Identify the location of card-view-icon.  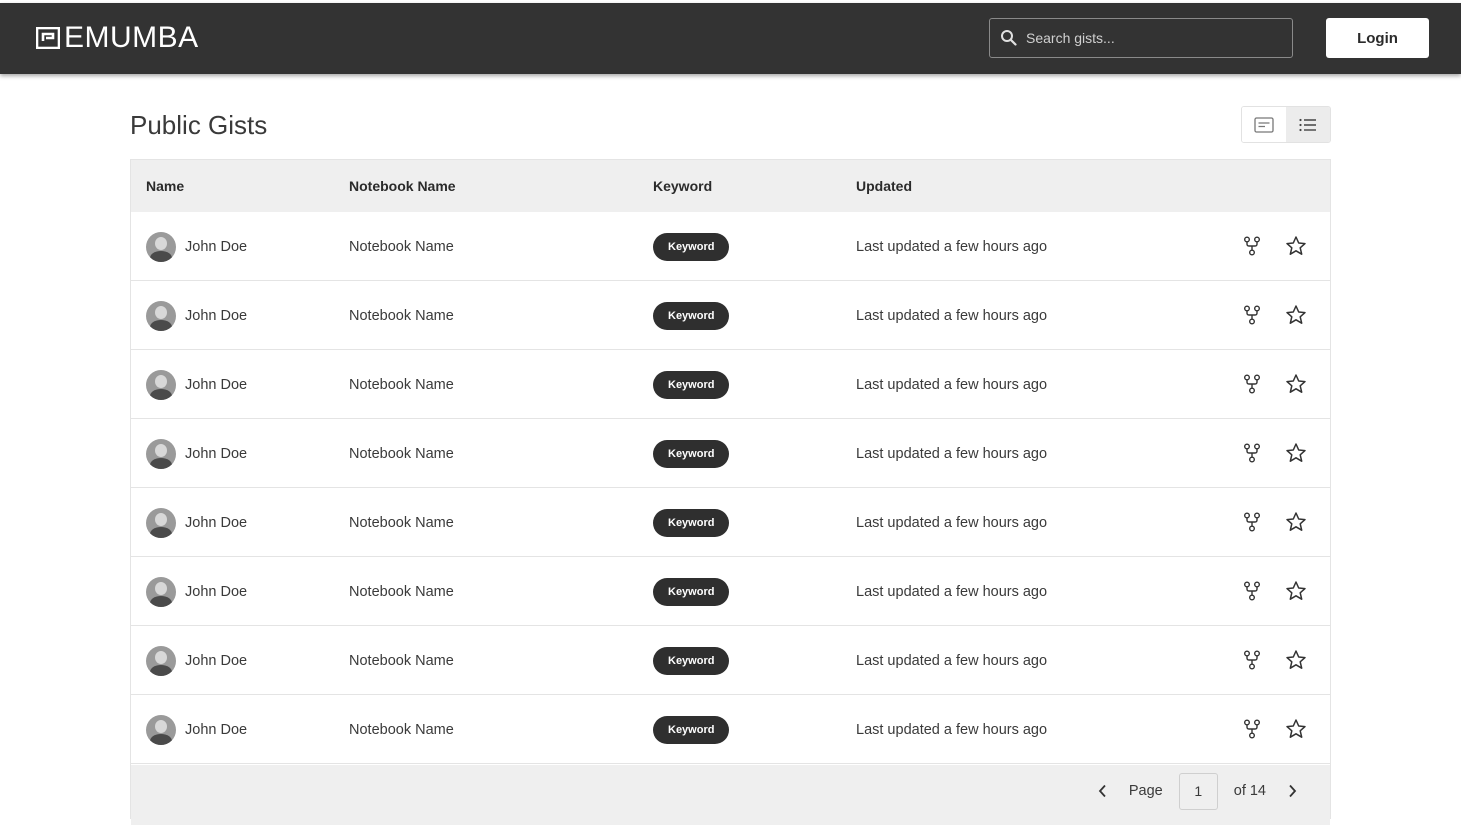
(1264, 124).